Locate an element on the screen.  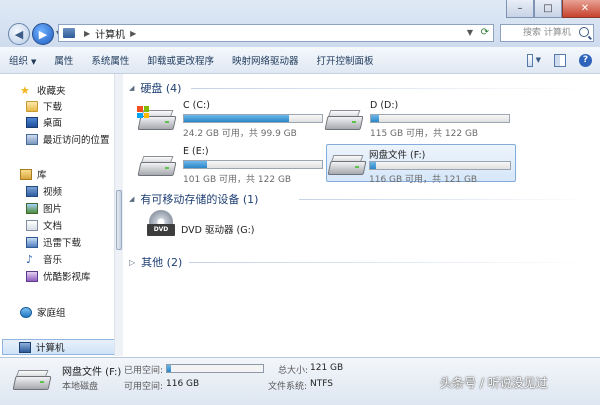
nav-libraries-label: 库 is located at coordinates (42, 175).